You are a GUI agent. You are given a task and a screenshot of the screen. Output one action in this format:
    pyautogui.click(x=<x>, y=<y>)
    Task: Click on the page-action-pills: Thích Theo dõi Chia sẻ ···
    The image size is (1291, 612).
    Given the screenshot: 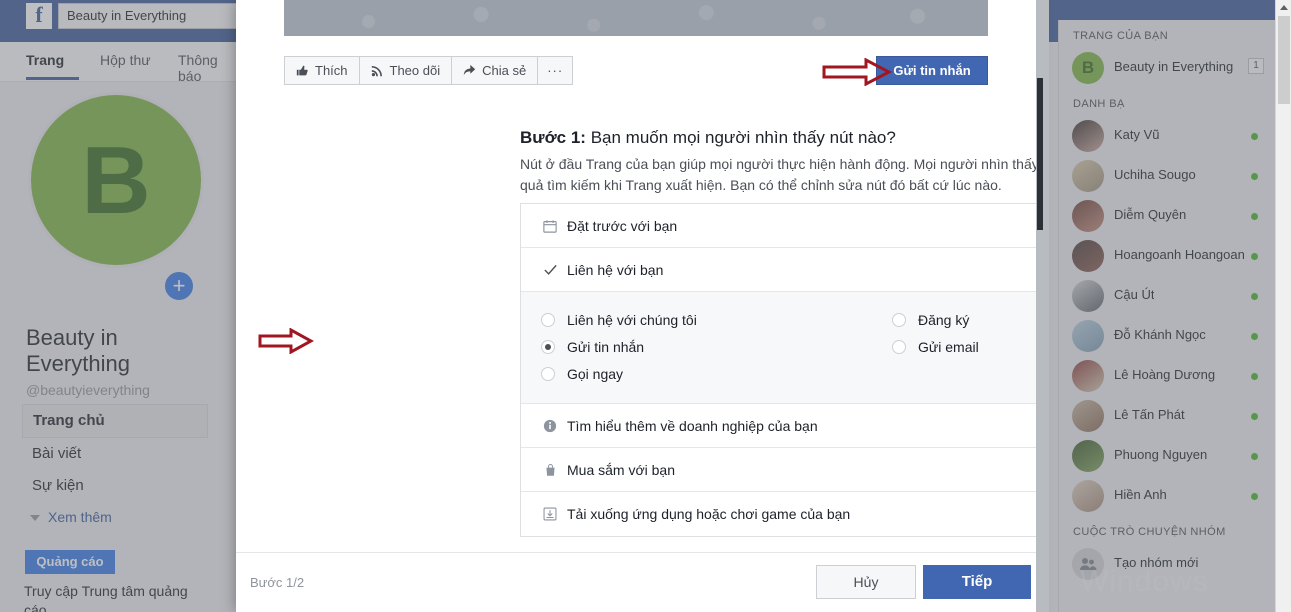 What is the action you would take?
    pyautogui.click(x=429, y=70)
    